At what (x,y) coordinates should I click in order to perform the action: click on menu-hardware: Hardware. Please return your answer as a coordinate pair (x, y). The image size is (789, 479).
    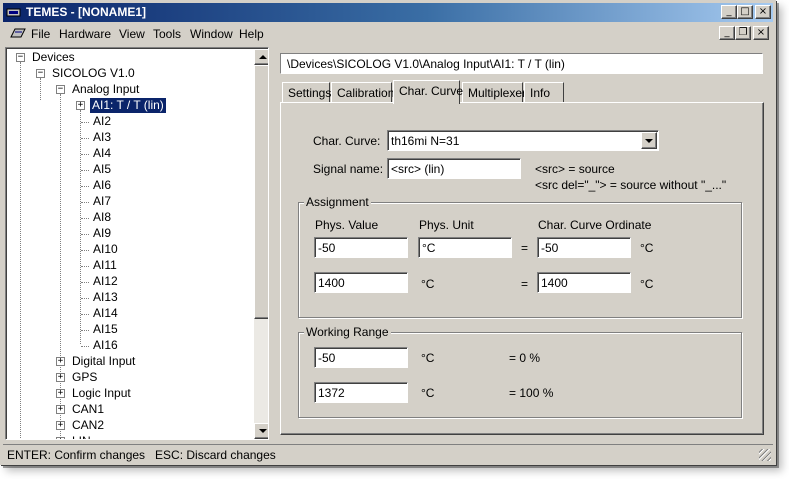
    Looking at the image, I should click on (85, 34).